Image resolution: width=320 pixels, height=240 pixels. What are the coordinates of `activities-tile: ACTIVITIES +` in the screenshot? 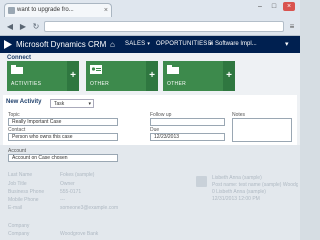 It's located at (43, 76).